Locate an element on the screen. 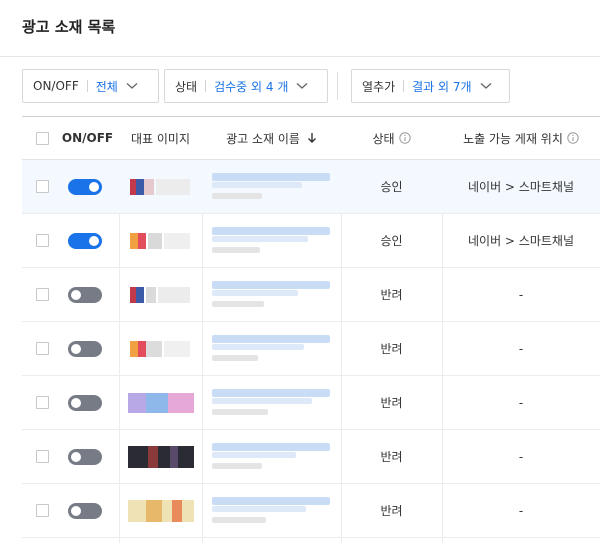 This screenshot has width=600, height=543. filter-group-divider is located at coordinates (337, 86).